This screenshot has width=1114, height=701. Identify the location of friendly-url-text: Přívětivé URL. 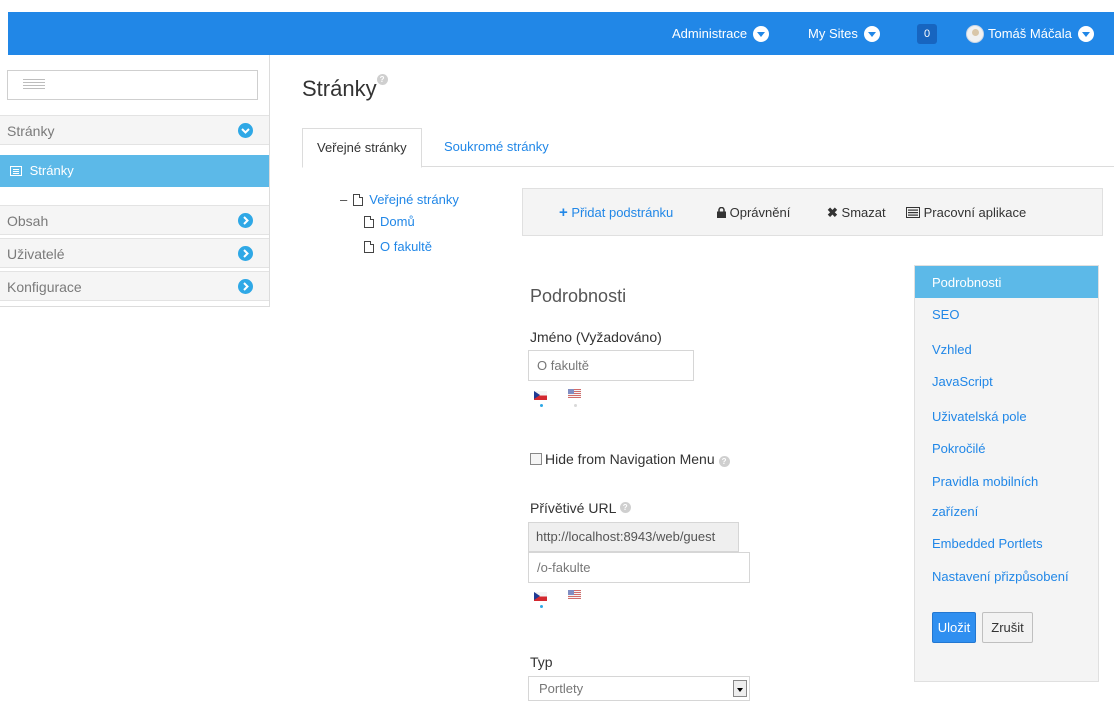
(573, 508).